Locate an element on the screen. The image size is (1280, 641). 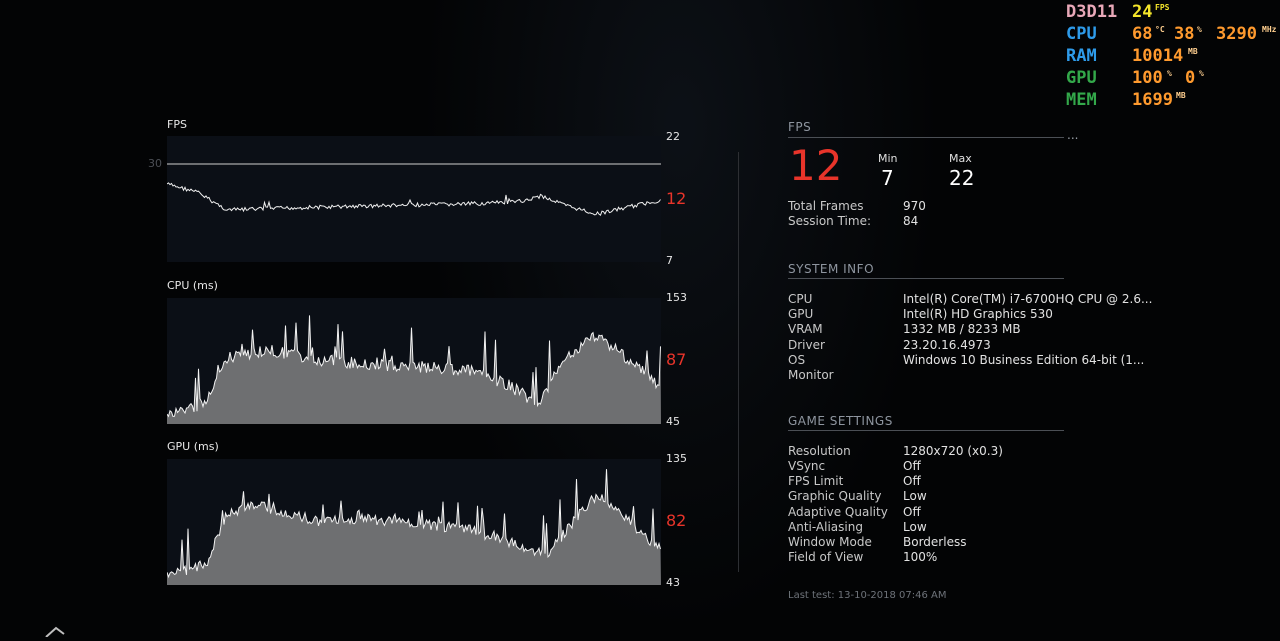
setting-field-of-view-value: 100% is located at coordinates (920, 557).